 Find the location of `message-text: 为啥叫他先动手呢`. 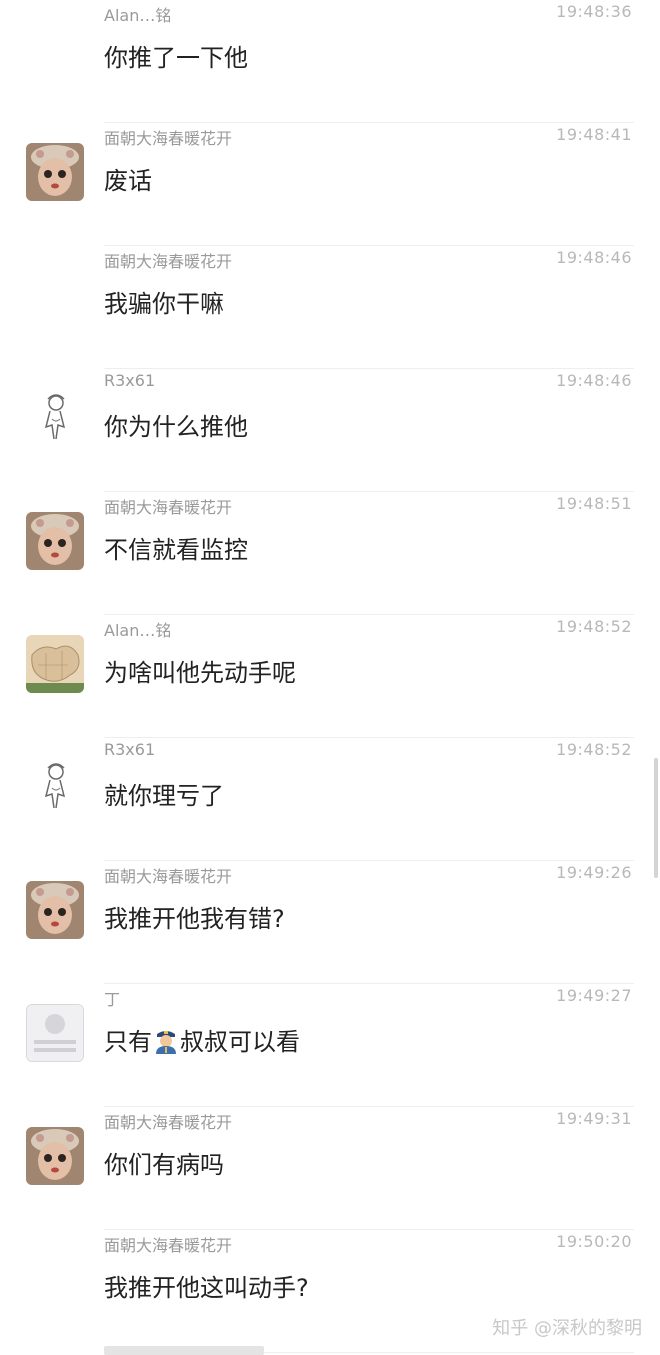

message-text: 为啥叫他先动手呢 is located at coordinates (200, 673).